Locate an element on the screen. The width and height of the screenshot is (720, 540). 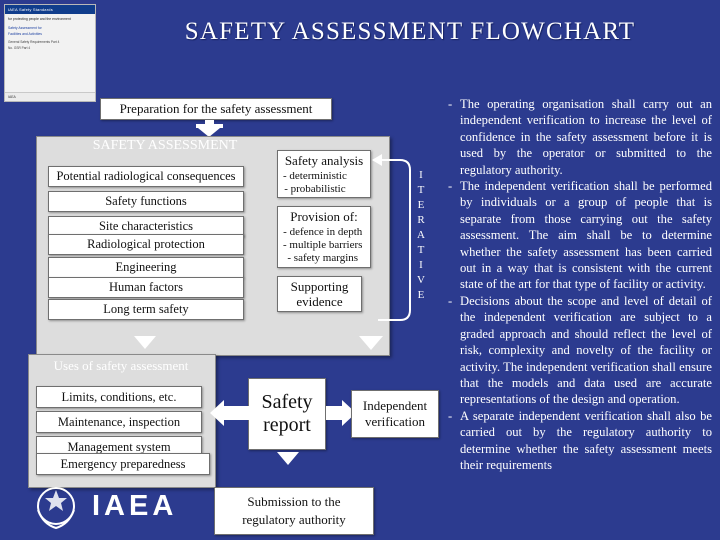
dash-2: - is located at coordinates (450, 186).